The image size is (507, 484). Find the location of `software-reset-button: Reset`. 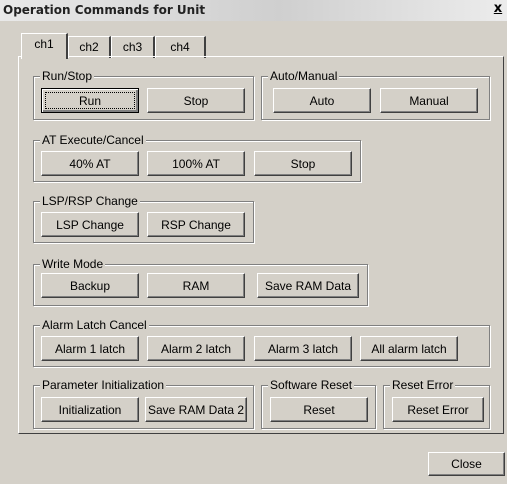

software-reset-button: Reset is located at coordinates (319, 409).